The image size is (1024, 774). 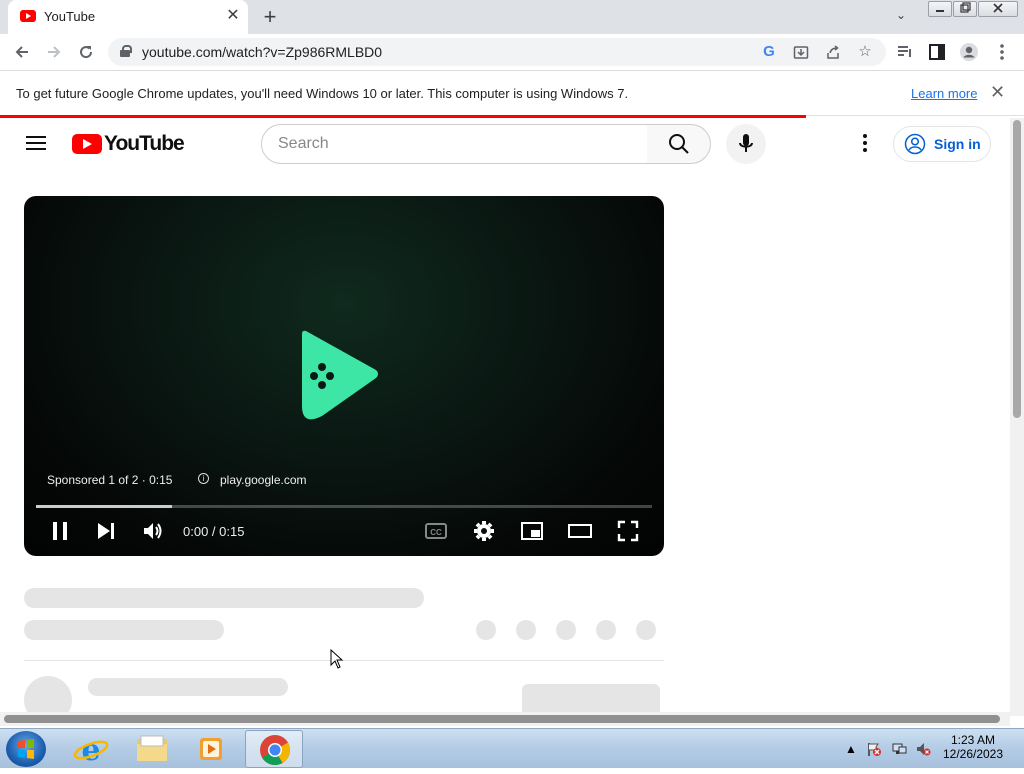 I want to click on youtube-favicon-icon, so click(x=28, y=16).